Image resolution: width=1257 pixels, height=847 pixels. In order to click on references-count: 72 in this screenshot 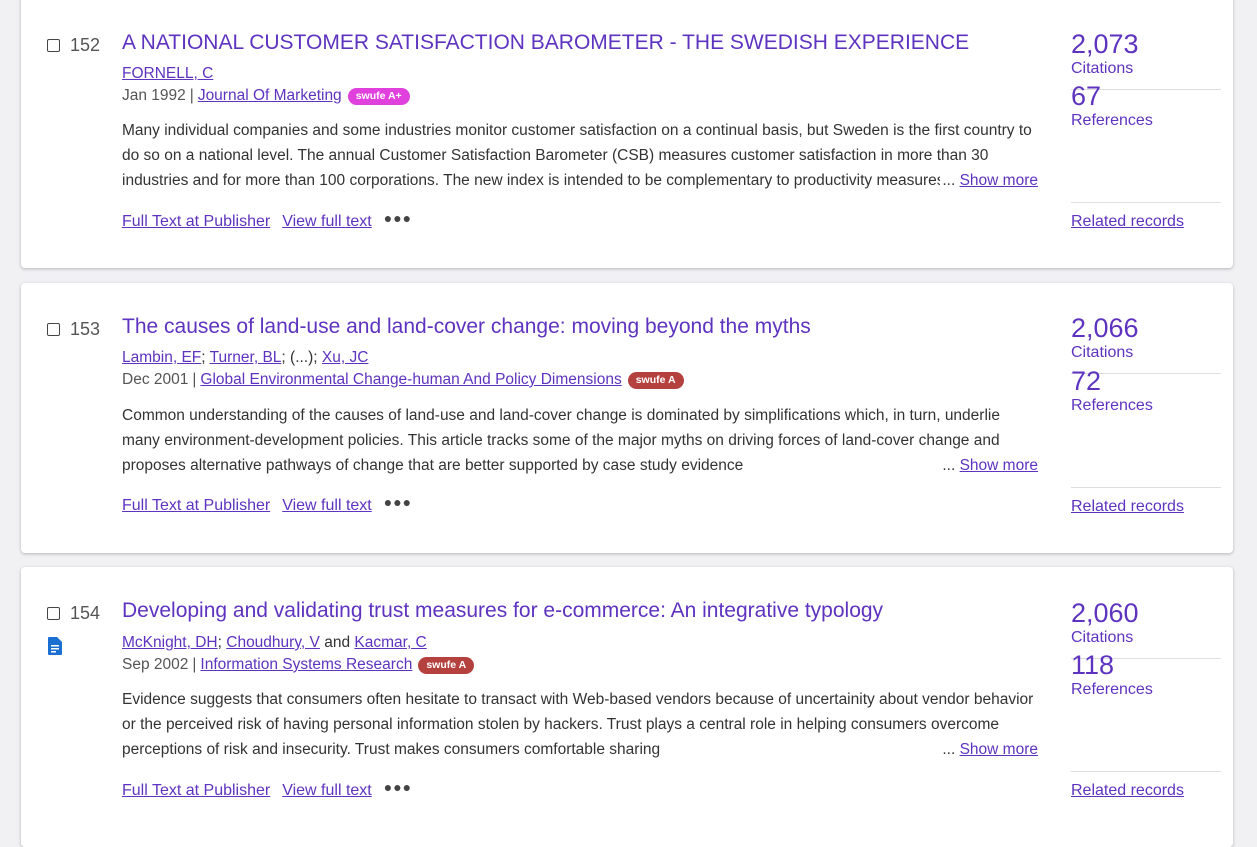, I will do `click(1146, 381)`.